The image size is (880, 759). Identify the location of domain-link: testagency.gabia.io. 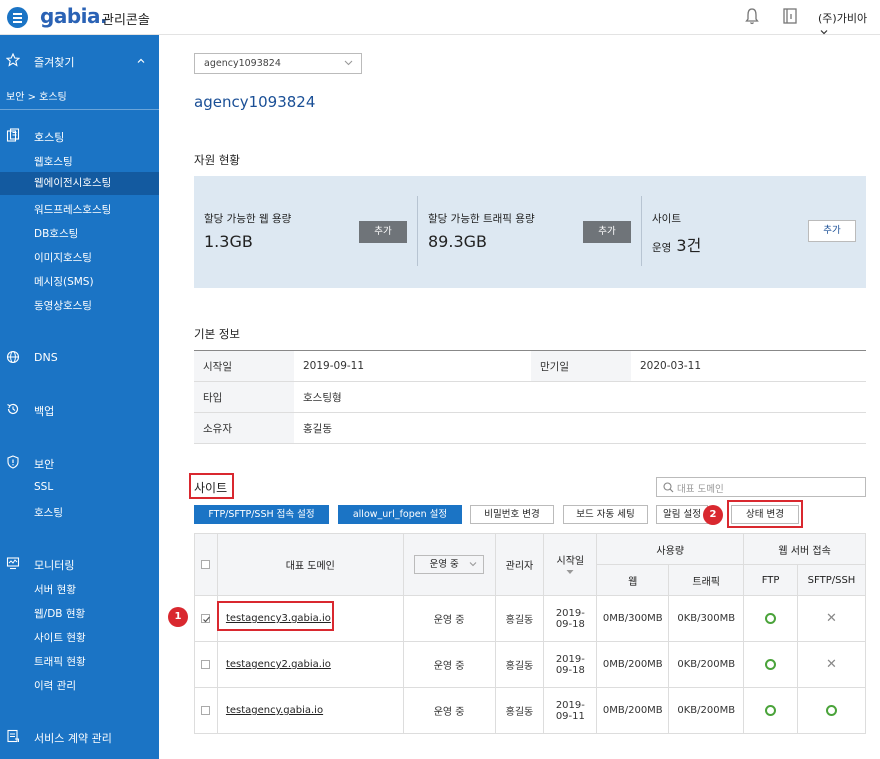
(274, 710).